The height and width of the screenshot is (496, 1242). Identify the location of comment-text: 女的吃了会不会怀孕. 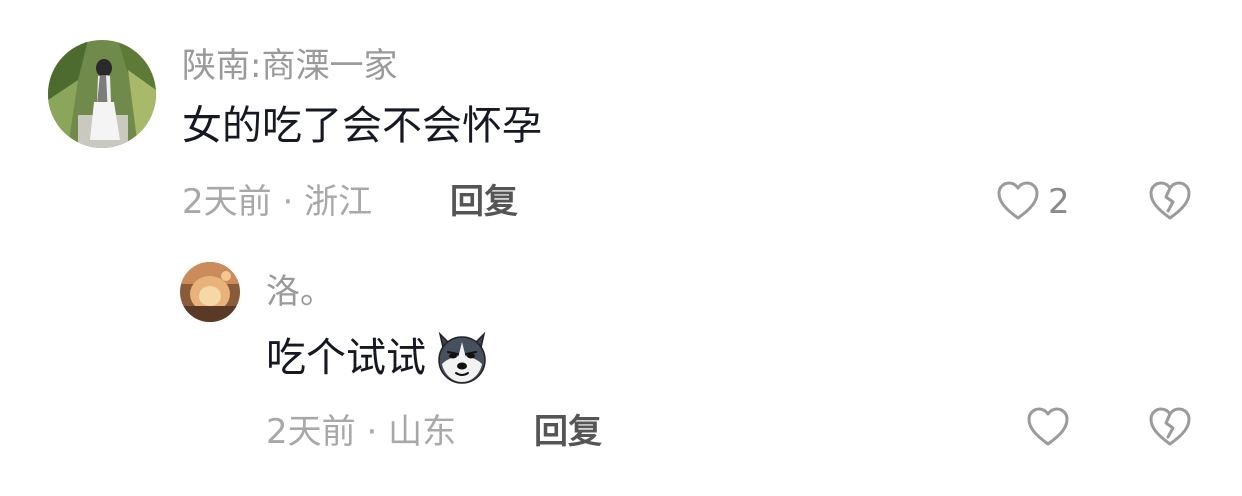
(362, 126).